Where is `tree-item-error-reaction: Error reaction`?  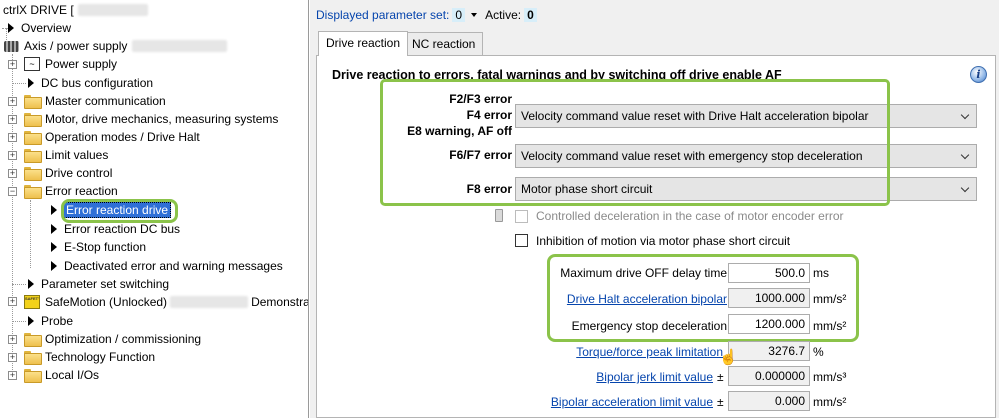 tree-item-error-reaction: Error reaction is located at coordinates (71, 191).